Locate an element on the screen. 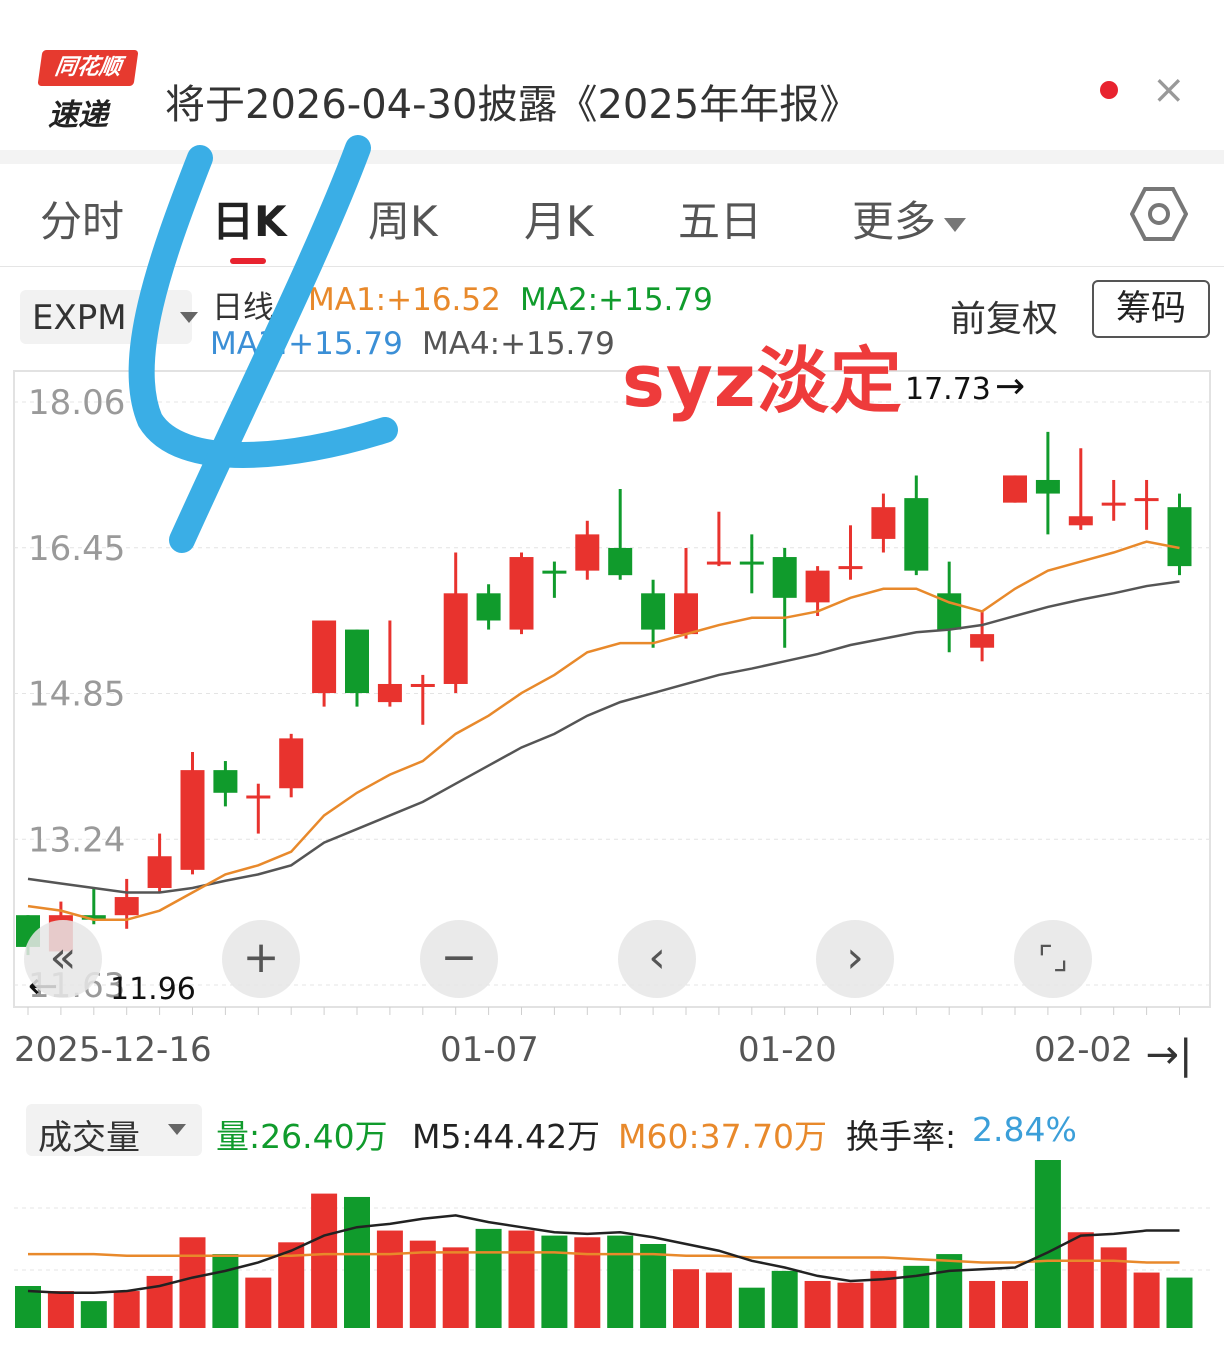 The height and width of the screenshot is (1357, 1224). next-button: › is located at coordinates (855, 959).